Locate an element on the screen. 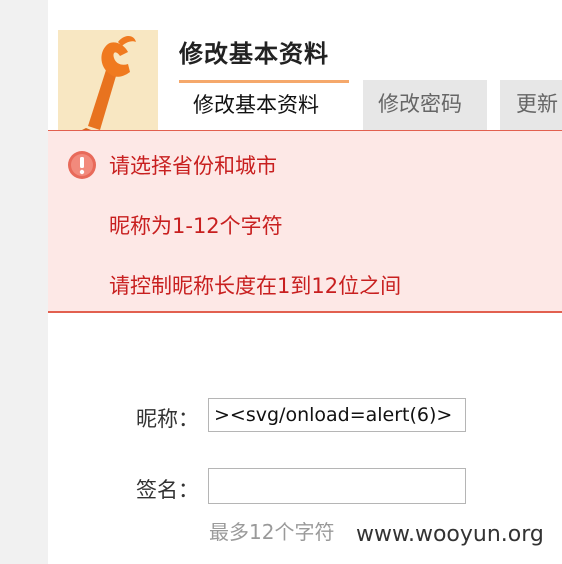 The width and height of the screenshot is (562, 564). error-message: 昵称为1-12个字符 is located at coordinates (196, 226).